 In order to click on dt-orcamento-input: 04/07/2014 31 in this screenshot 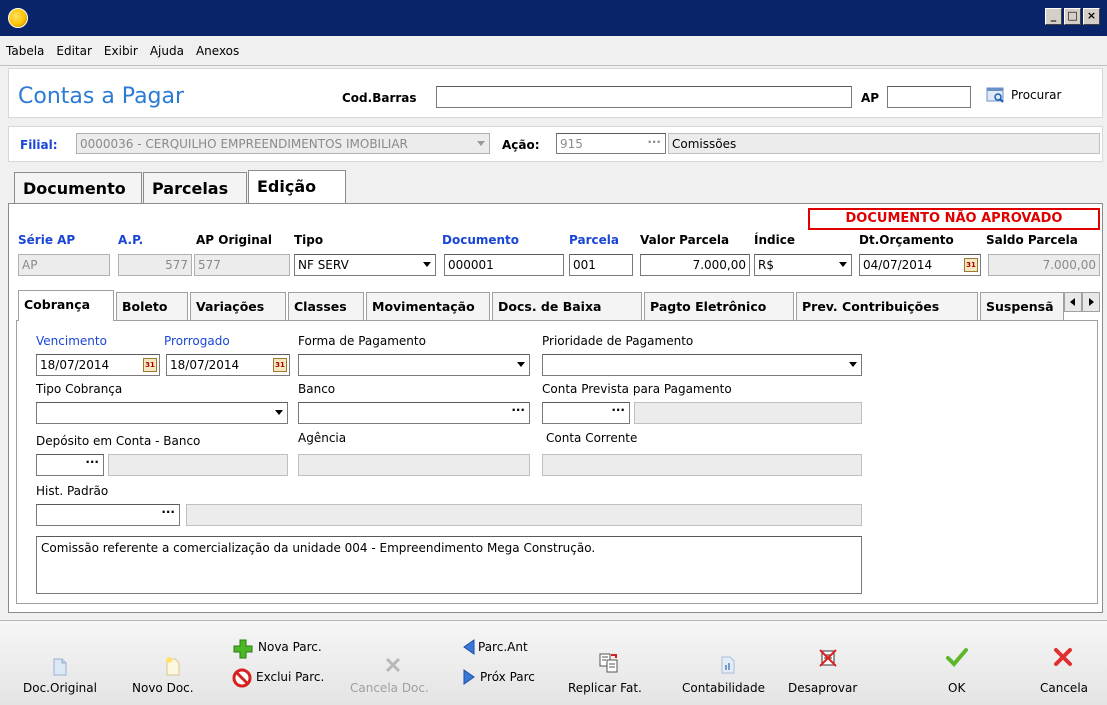, I will do `click(920, 265)`.